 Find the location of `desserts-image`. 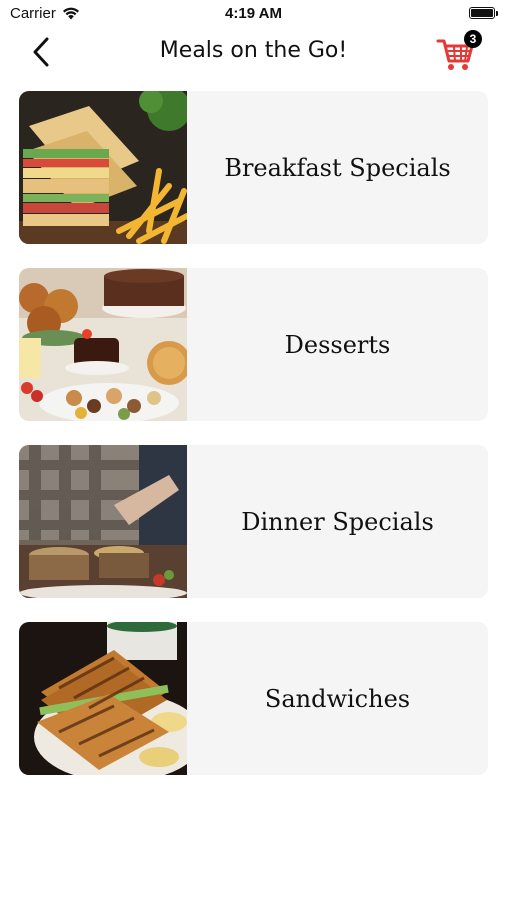

desserts-image is located at coordinates (103, 344).